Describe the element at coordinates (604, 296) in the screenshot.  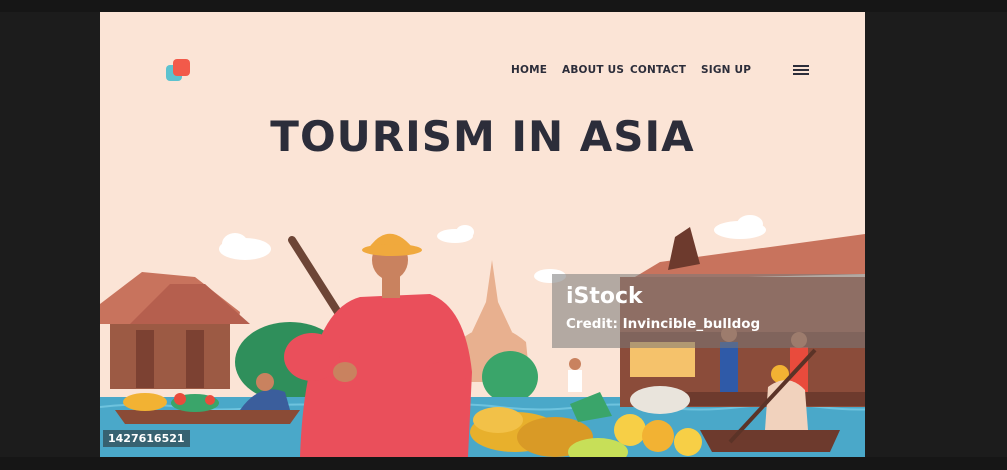
I see `watermark-brand: iStock` at that location.